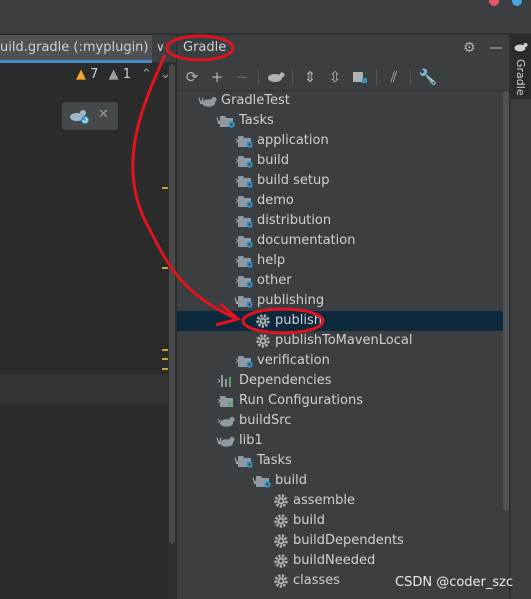 Image resolution: width=531 pixels, height=599 pixels. What do you see at coordinates (343, 361) in the screenshot?
I see `tree-node-group-verification: › verification` at bounding box center [343, 361].